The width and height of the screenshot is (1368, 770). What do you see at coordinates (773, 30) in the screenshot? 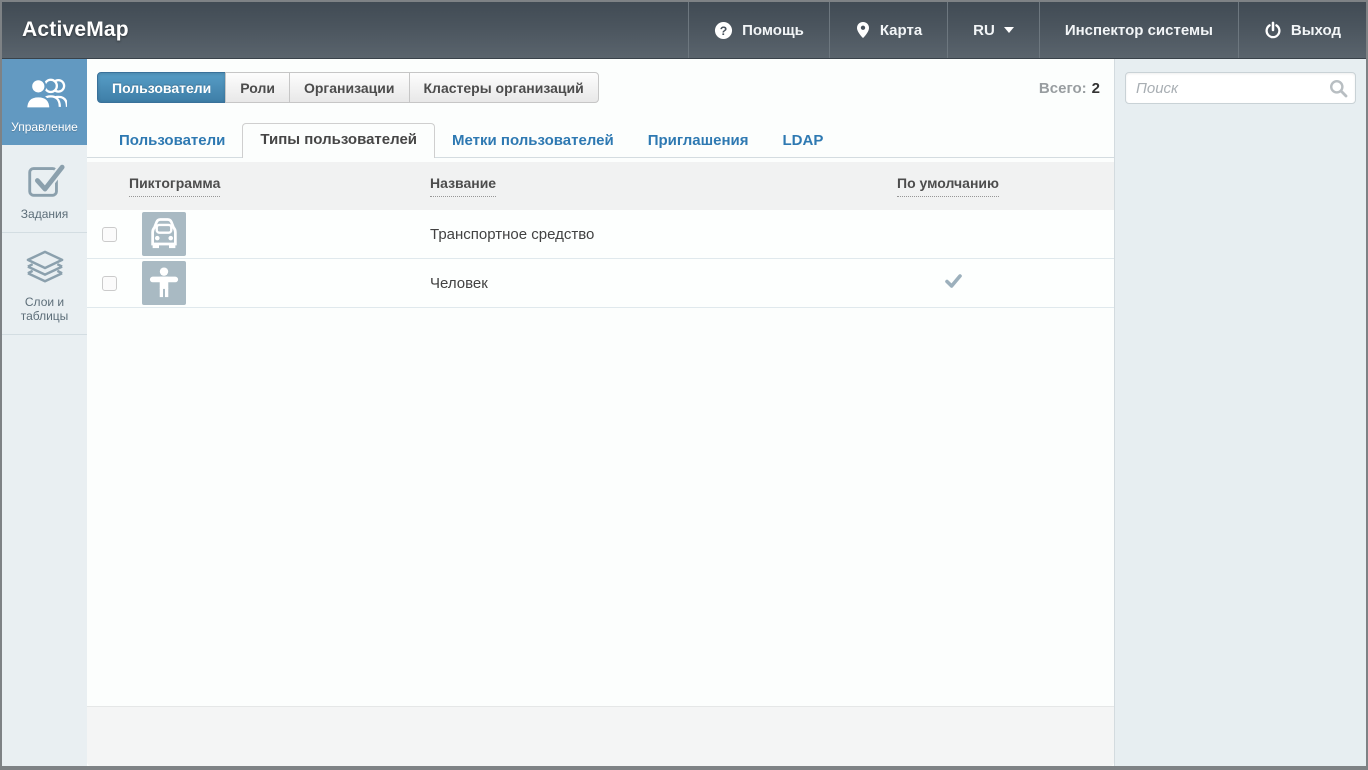
I see `help-label: Помощь` at bounding box center [773, 30].